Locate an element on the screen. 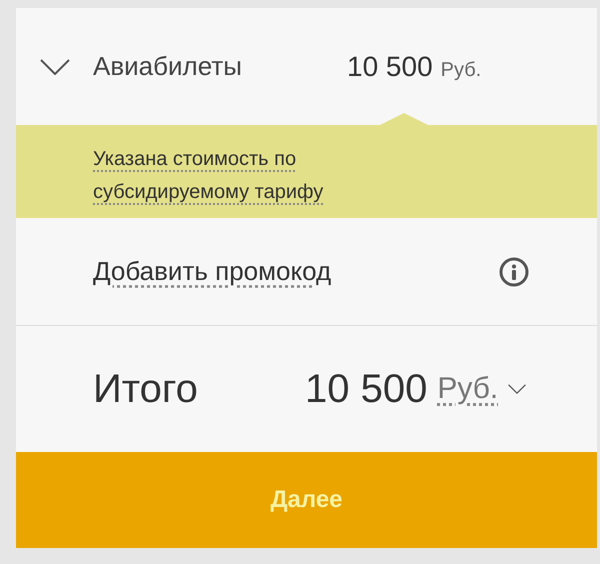  currency-label: Руб. is located at coordinates (461, 69).